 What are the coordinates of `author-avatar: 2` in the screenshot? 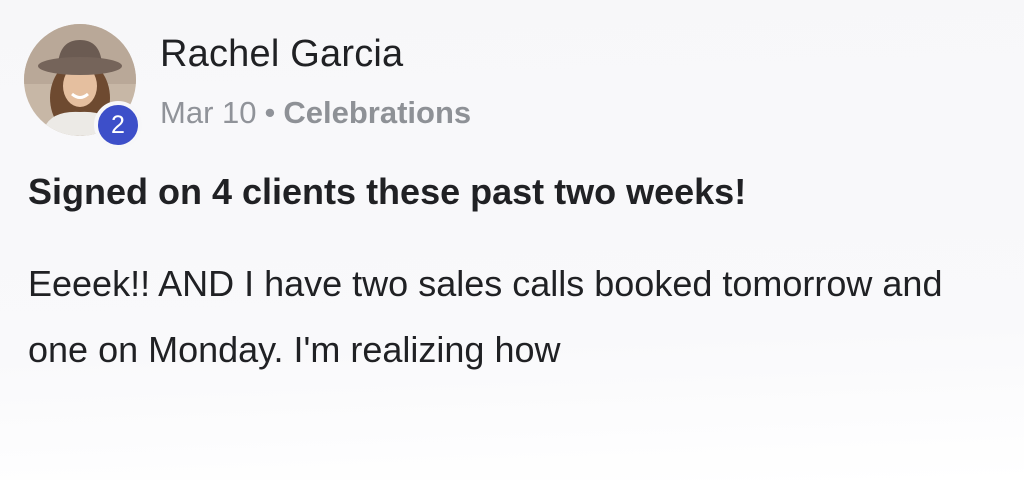 It's located at (83, 86).